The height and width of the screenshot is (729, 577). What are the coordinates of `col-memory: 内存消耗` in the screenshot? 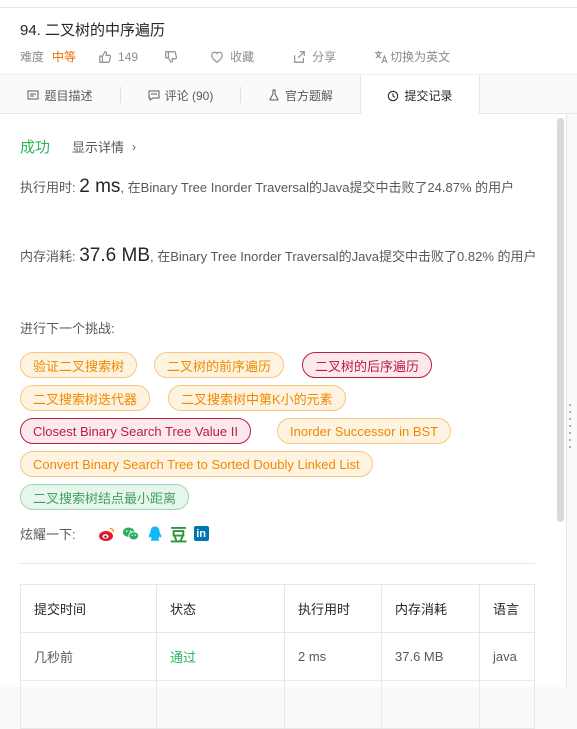 It's located at (430, 608).